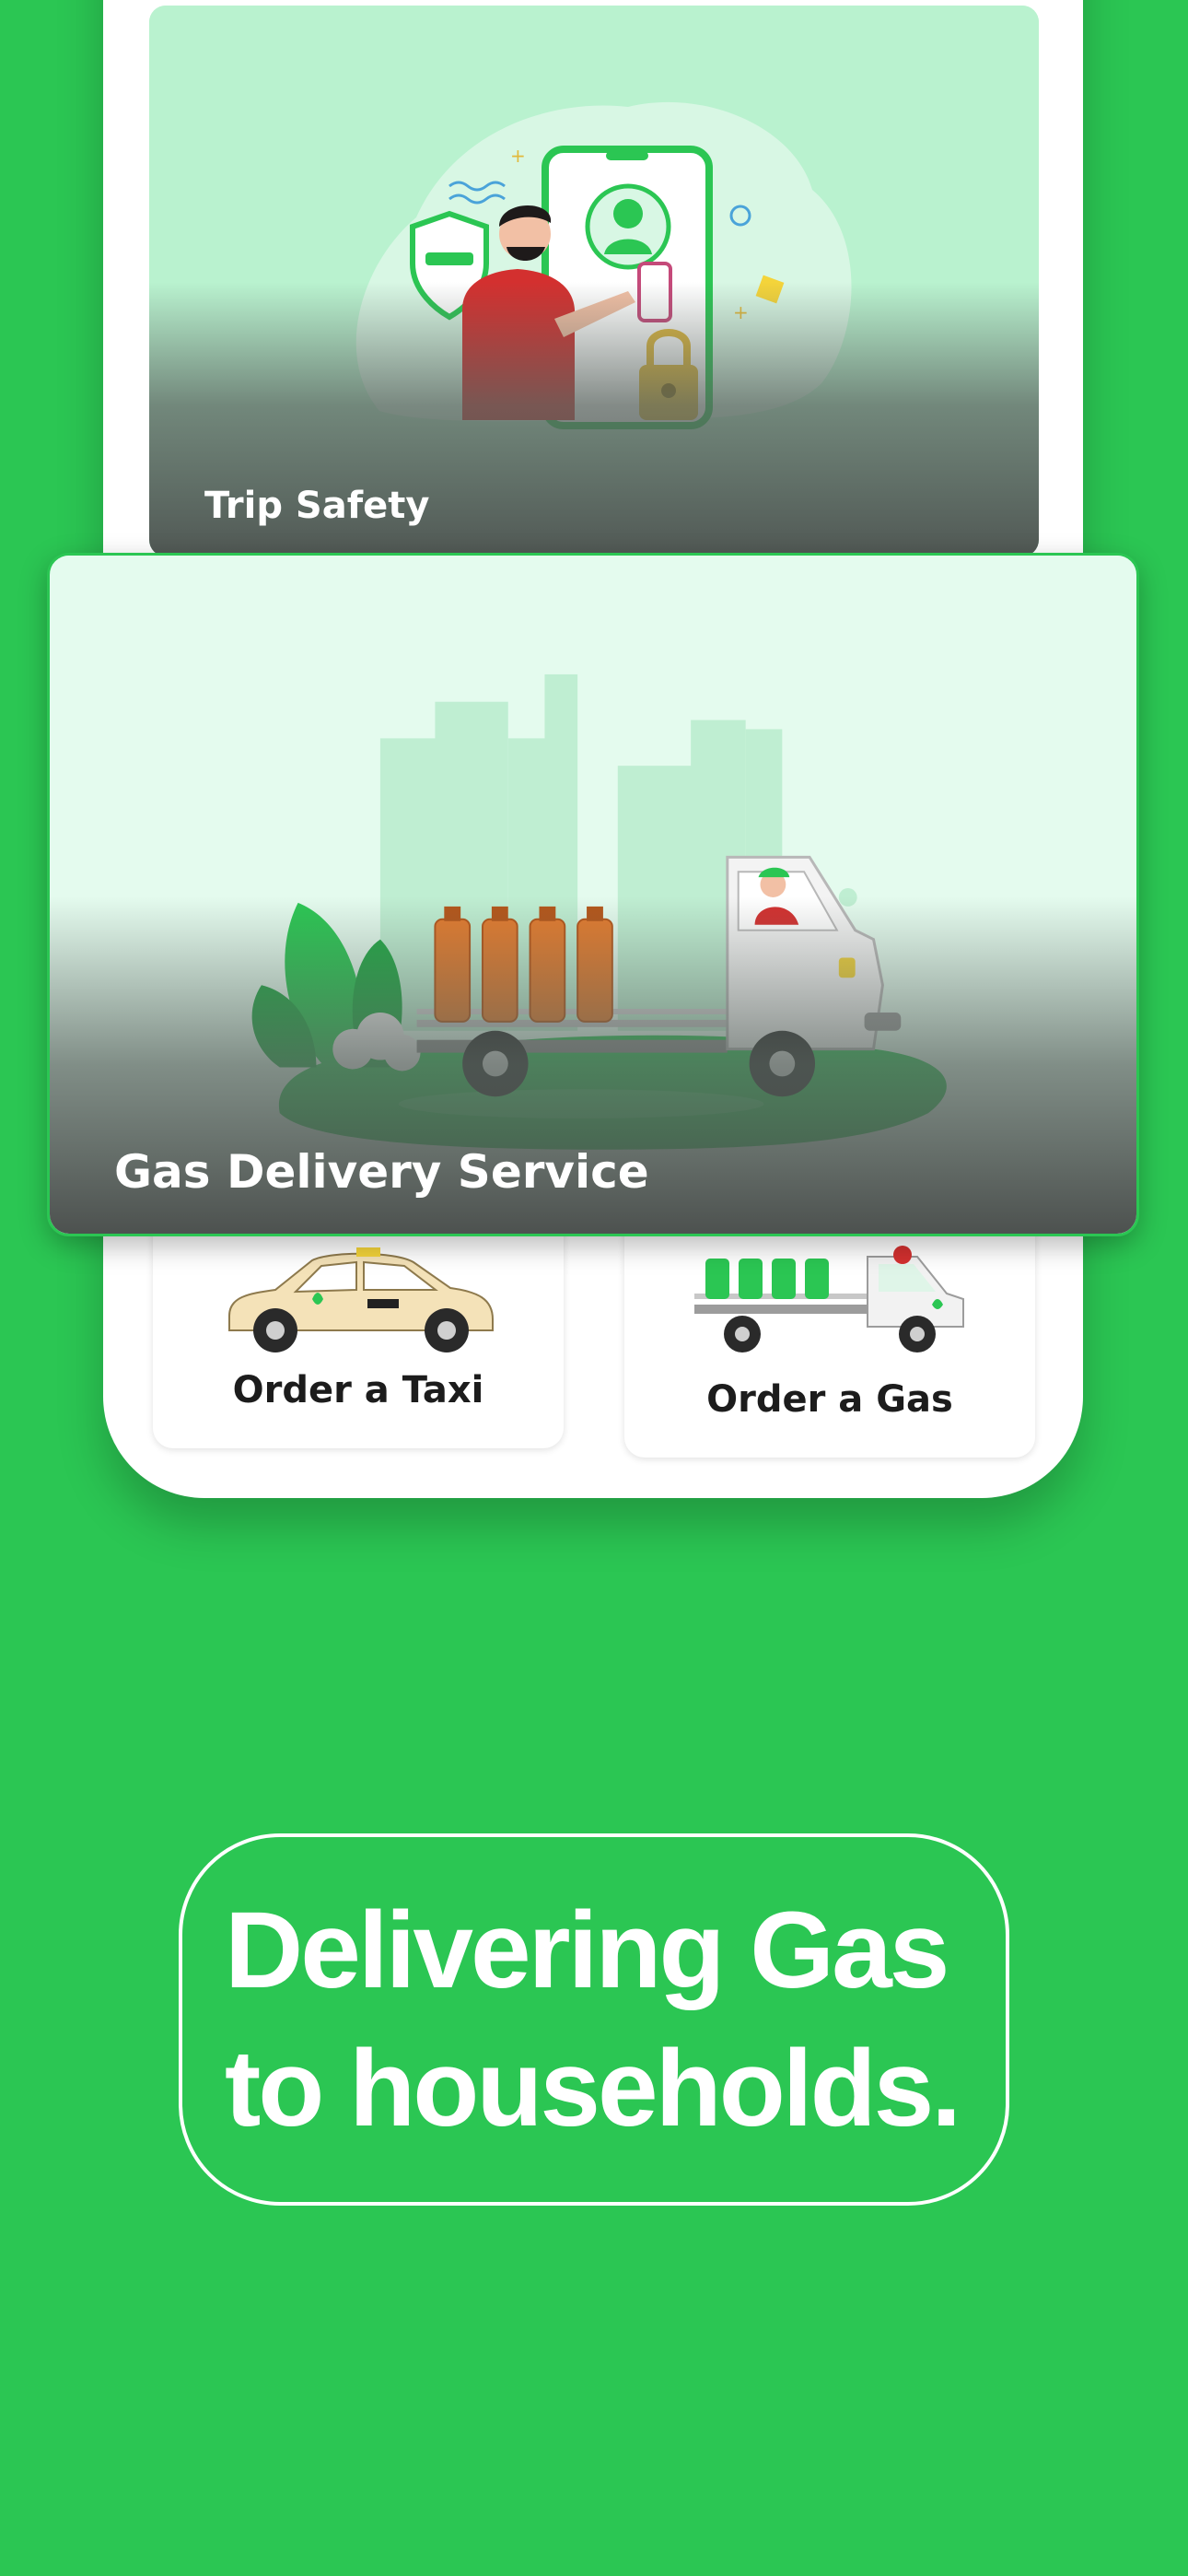 The image size is (1188, 2576). I want to click on order-gas-tile: Order a Gas, so click(829, 1328).